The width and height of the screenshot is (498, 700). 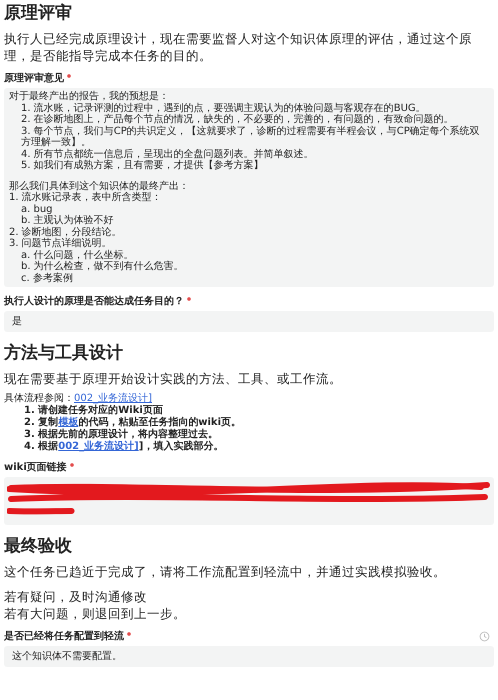 What do you see at coordinates (38, 13) in the screenshot?
I see `section-title: 原理评审` at bounding box center [38, 13].